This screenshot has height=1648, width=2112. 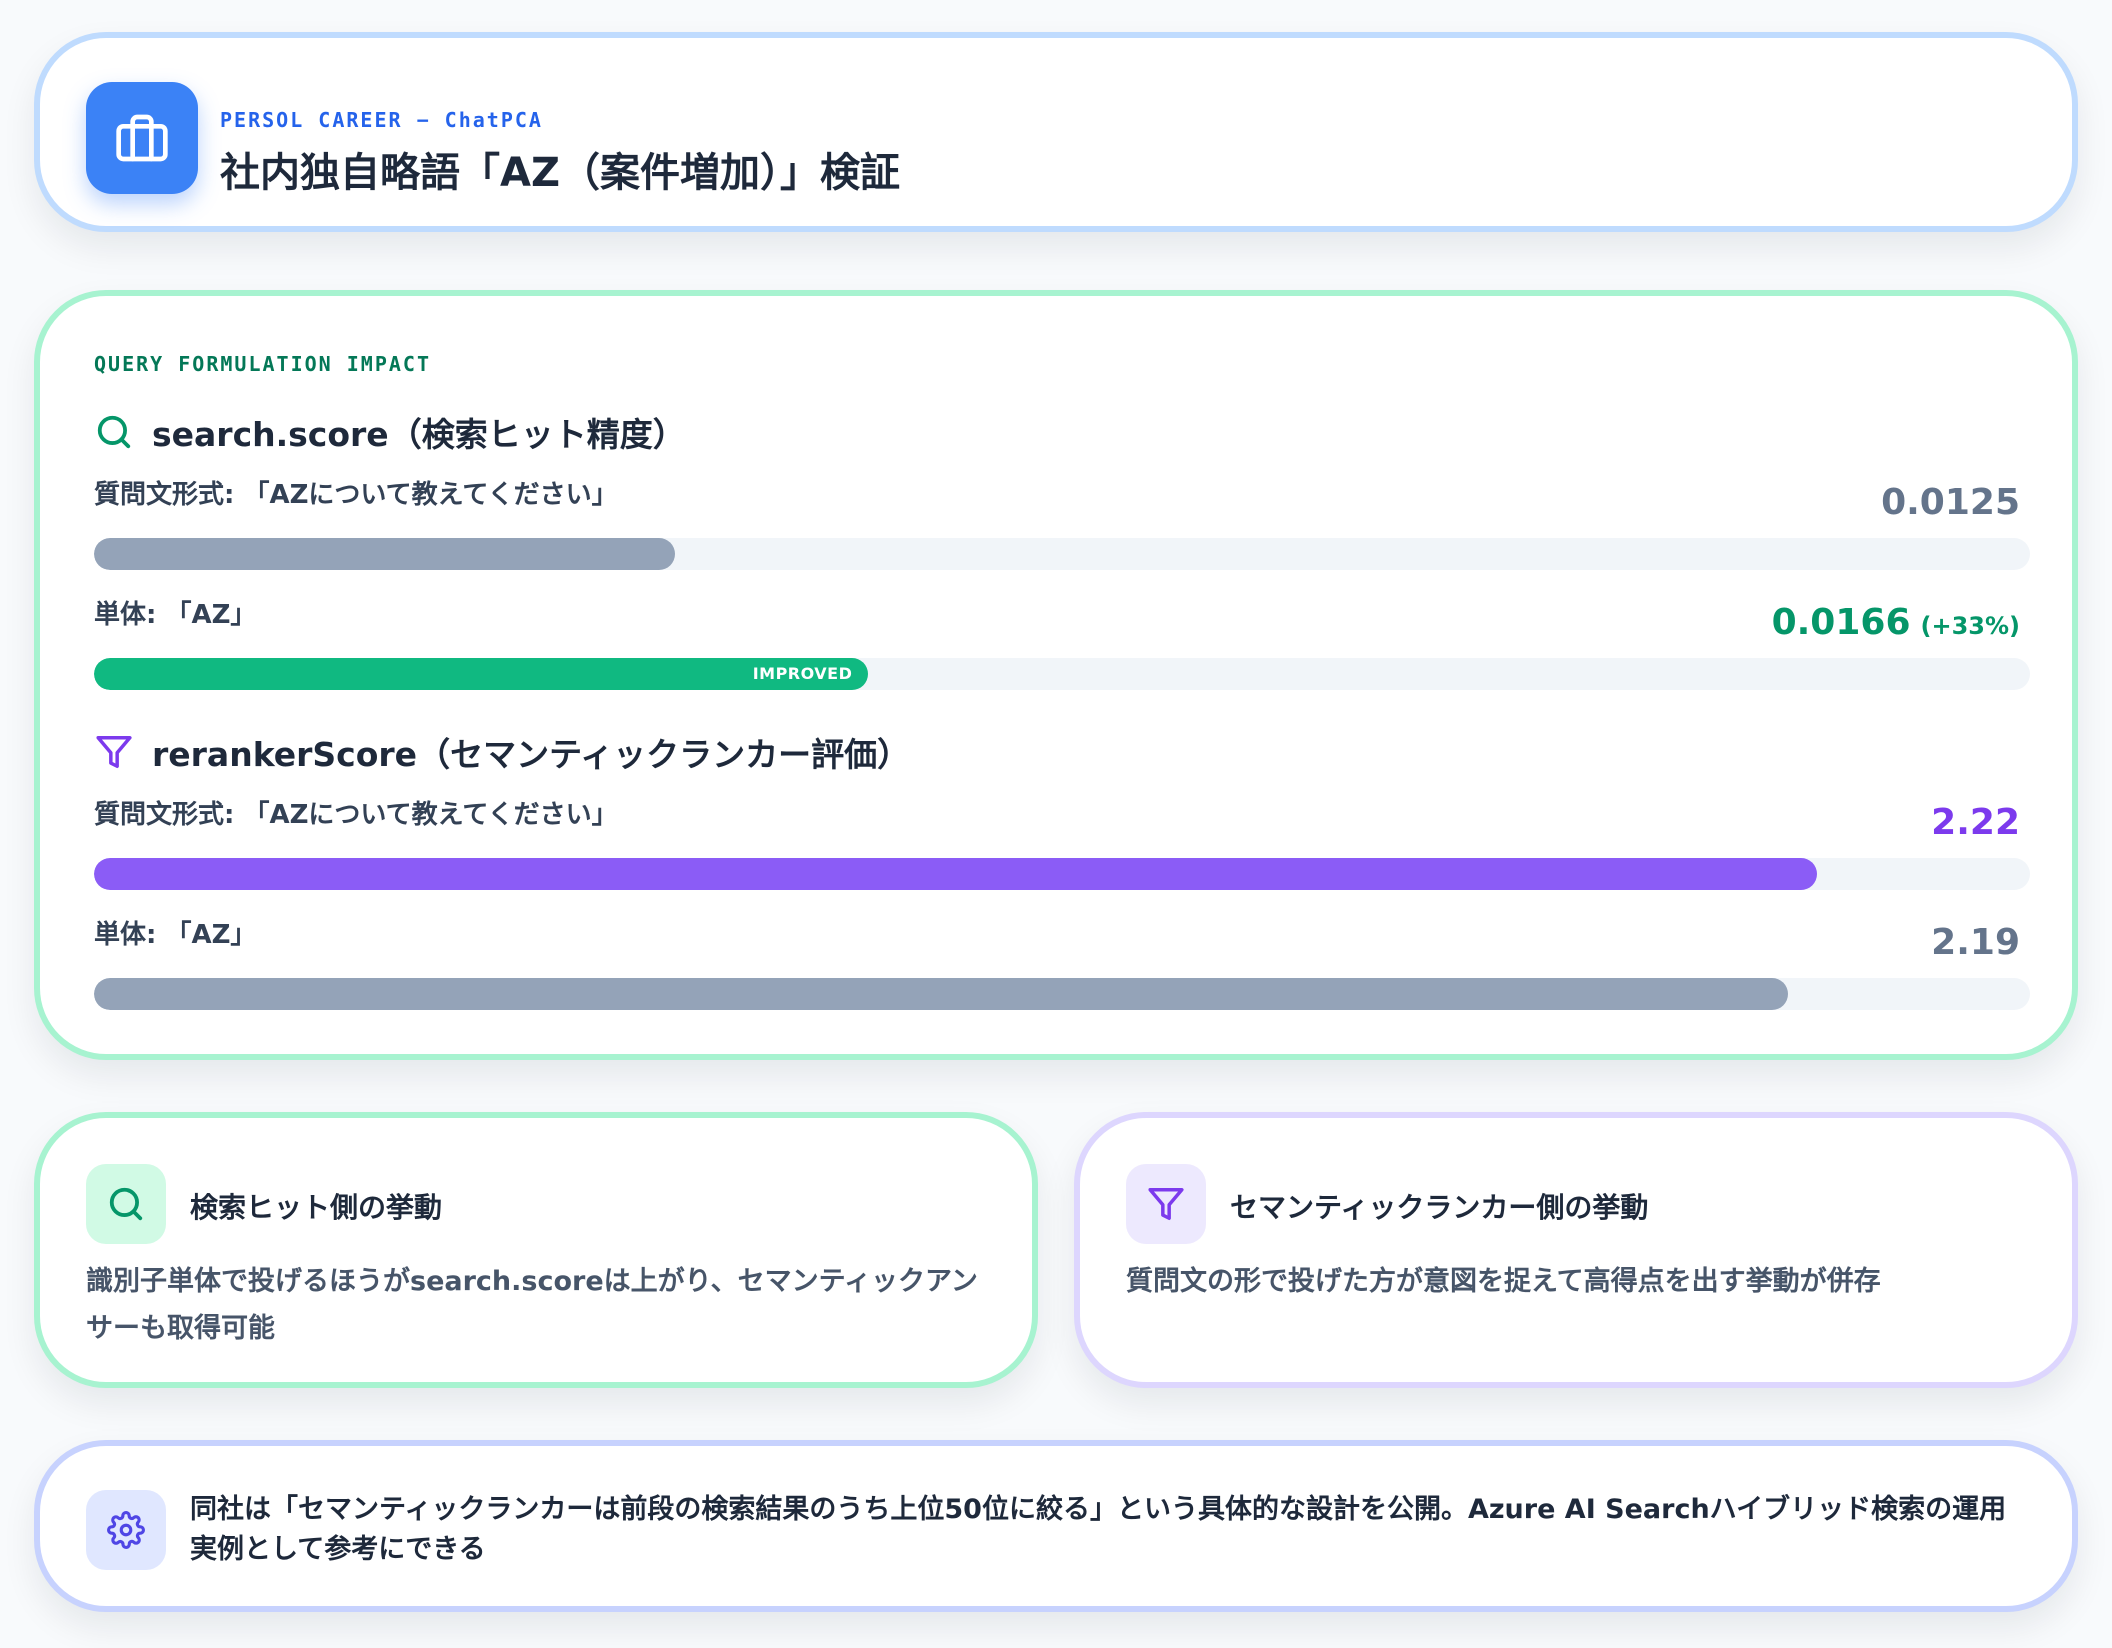 I want to click on search-question-value-text: 0.0125, so click(x=1950, y=502).